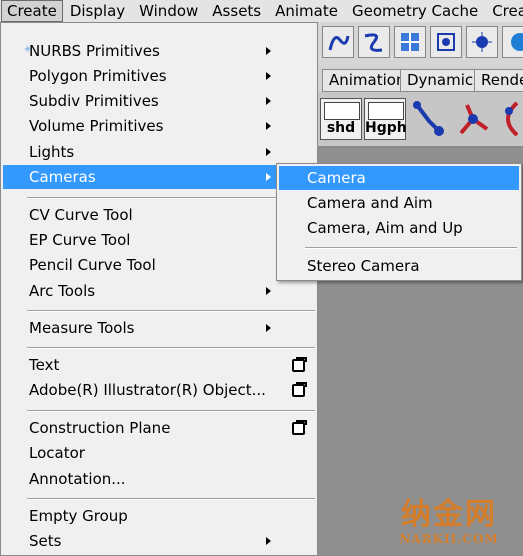  Describe the element at coordinates (415, 11) in the screenshot. I see `menu-geometry-cache: Geometry Cache` at that location.